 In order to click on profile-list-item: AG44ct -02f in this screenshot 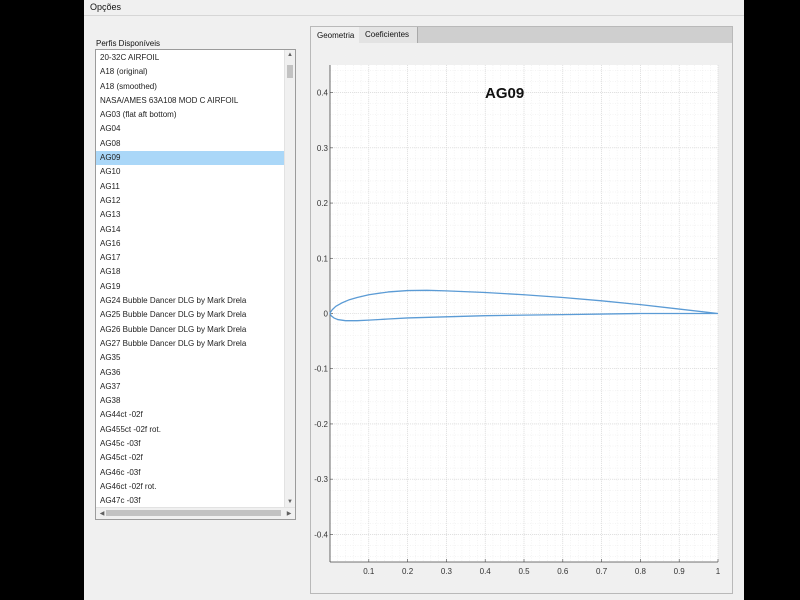, I will do `click(190, 415)`.